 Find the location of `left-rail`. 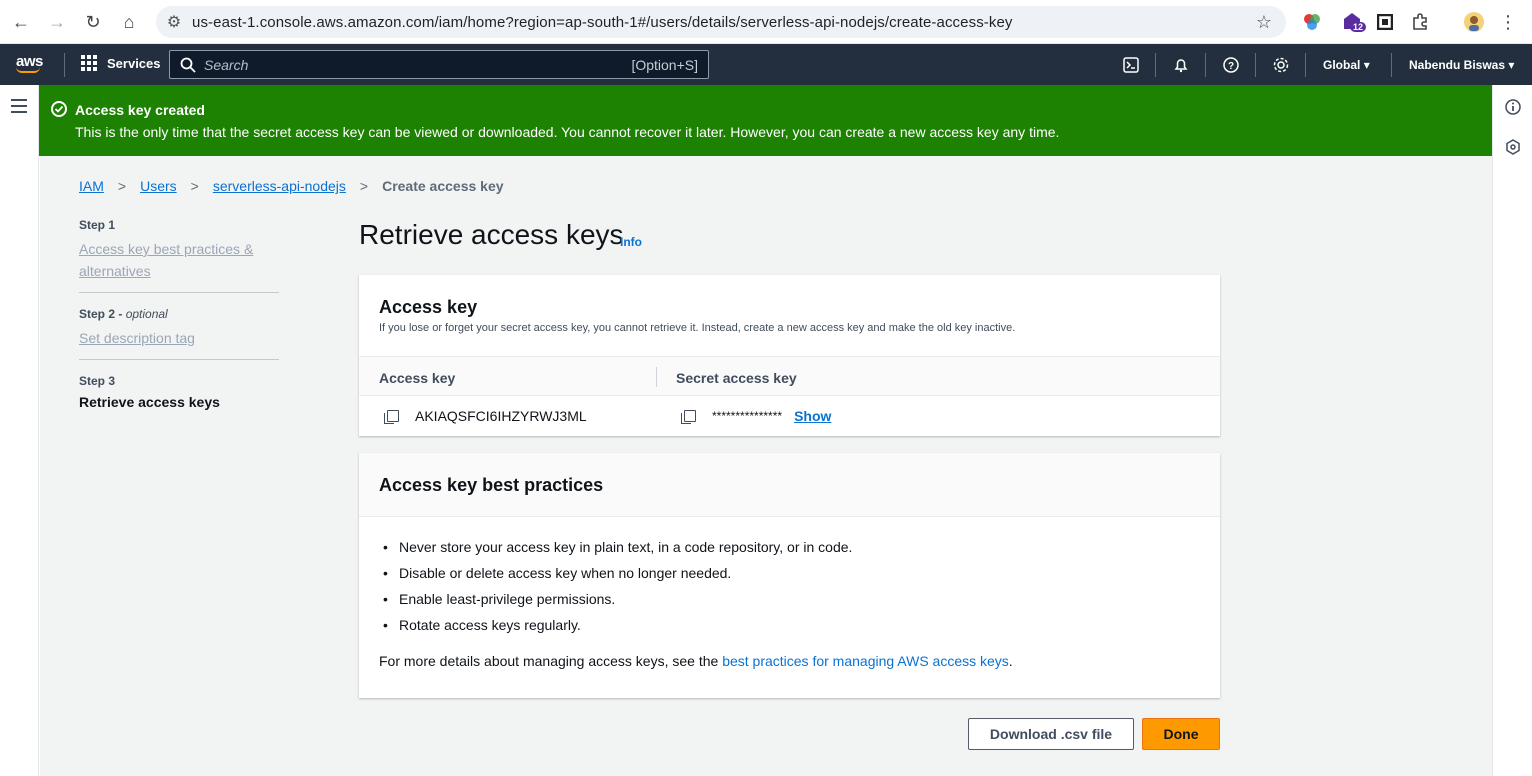

left-rail is located at coordinates (19, 430).